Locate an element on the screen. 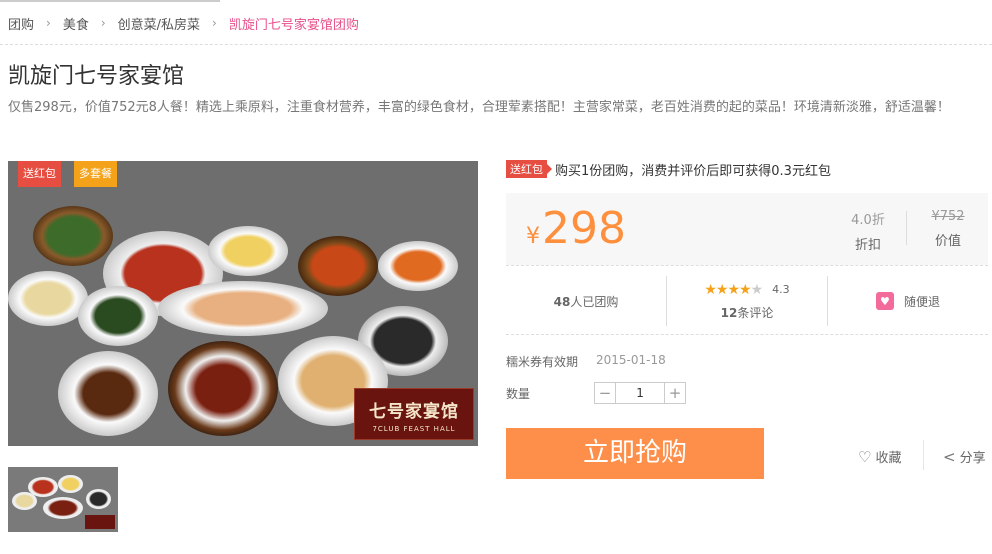 This screenshot has width=992, height=554. breadcrumb-item-food: 美食 is located at coordinates (76, 23).